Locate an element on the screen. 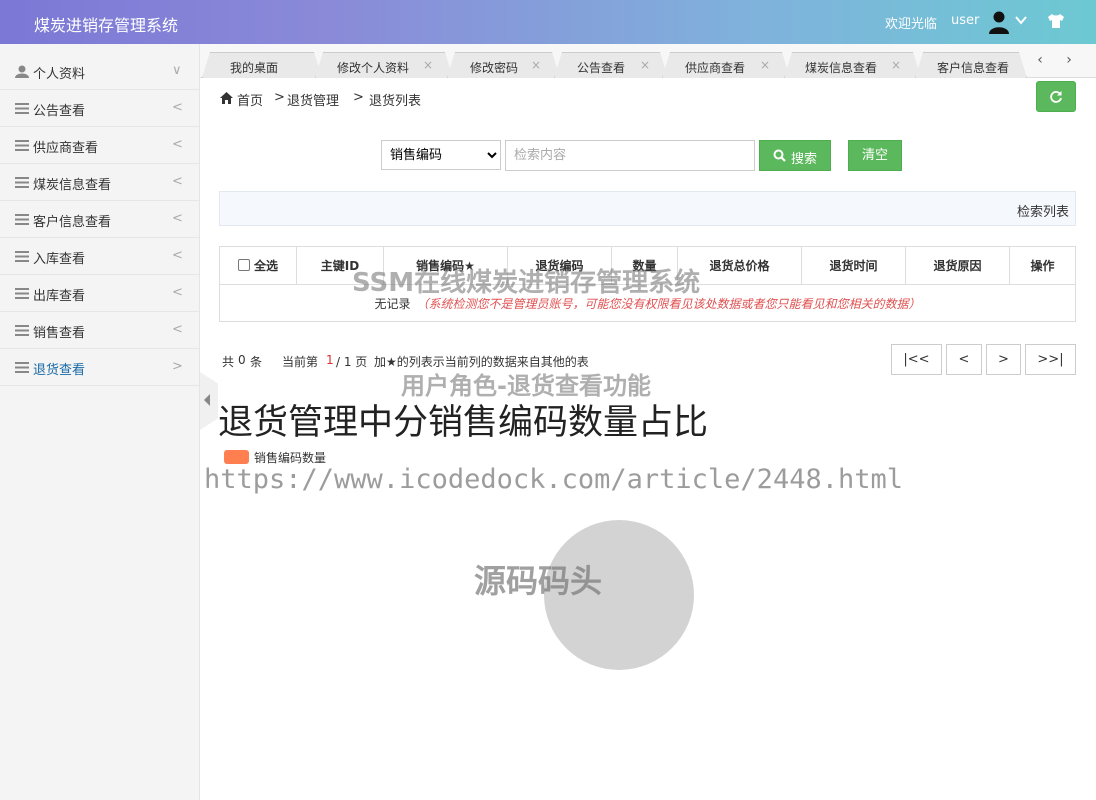 The width and height of the screenshot is (1096, 800). current-prefix: 当前第 is located at coordinates (300, 362).